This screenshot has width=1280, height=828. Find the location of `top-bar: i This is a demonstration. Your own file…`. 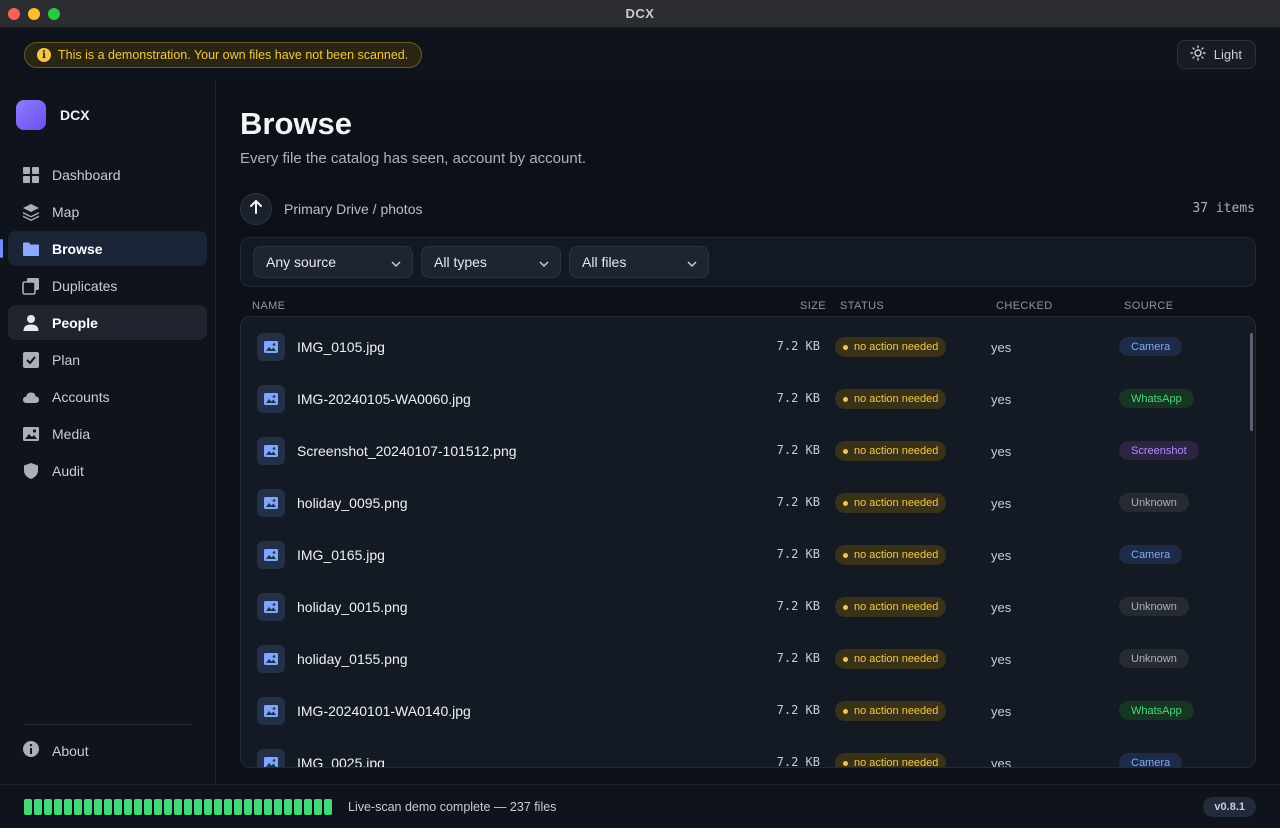

top-bar: i This is a demonstration. Your own file… is located at coordinates (640, 54).